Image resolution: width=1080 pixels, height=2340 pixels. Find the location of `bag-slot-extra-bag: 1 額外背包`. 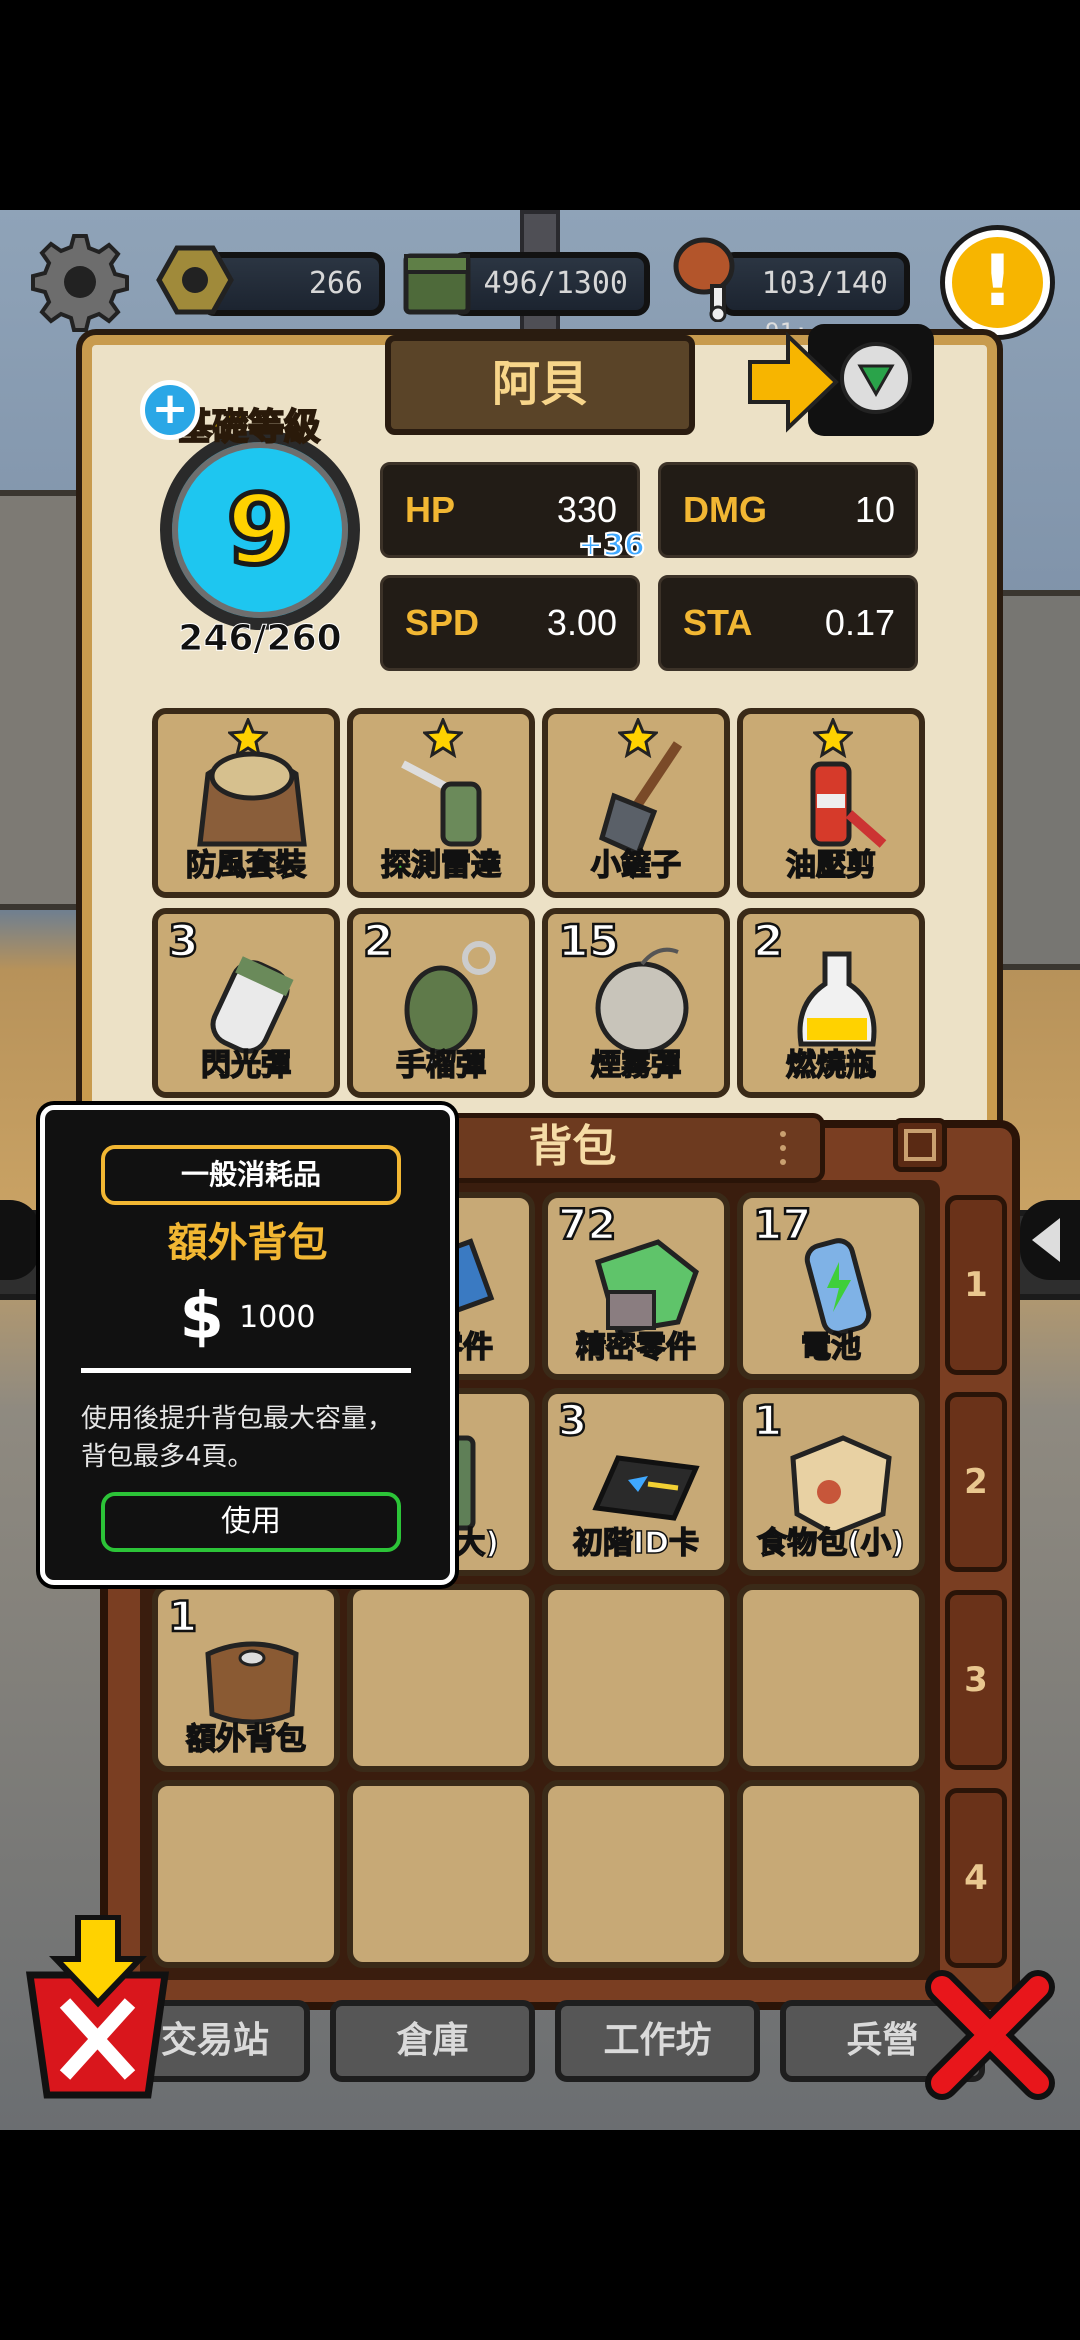

bag-slot-extra-bag: 1 額外背包 is located at coordinates (246, 1678).